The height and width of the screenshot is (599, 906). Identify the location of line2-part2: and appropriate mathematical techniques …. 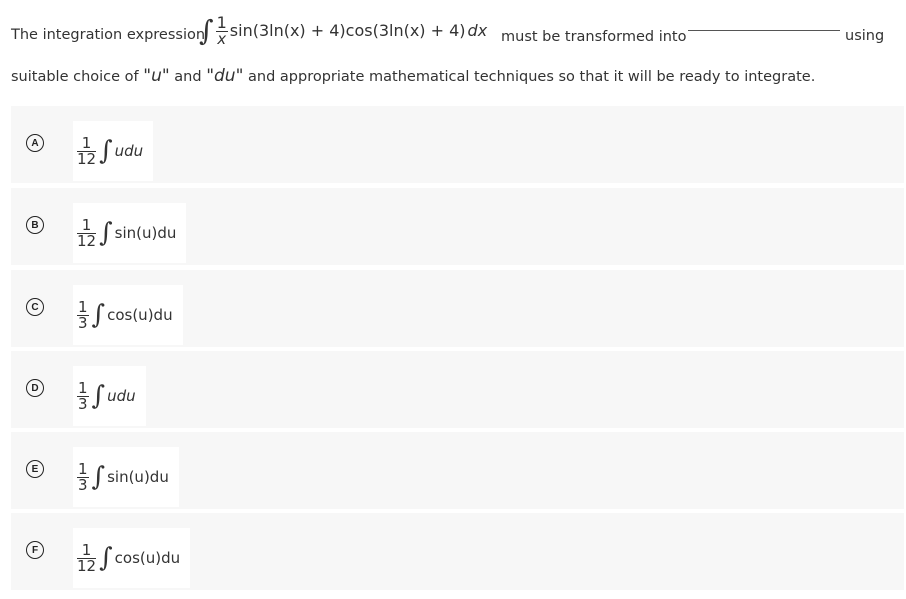
(532, 77).